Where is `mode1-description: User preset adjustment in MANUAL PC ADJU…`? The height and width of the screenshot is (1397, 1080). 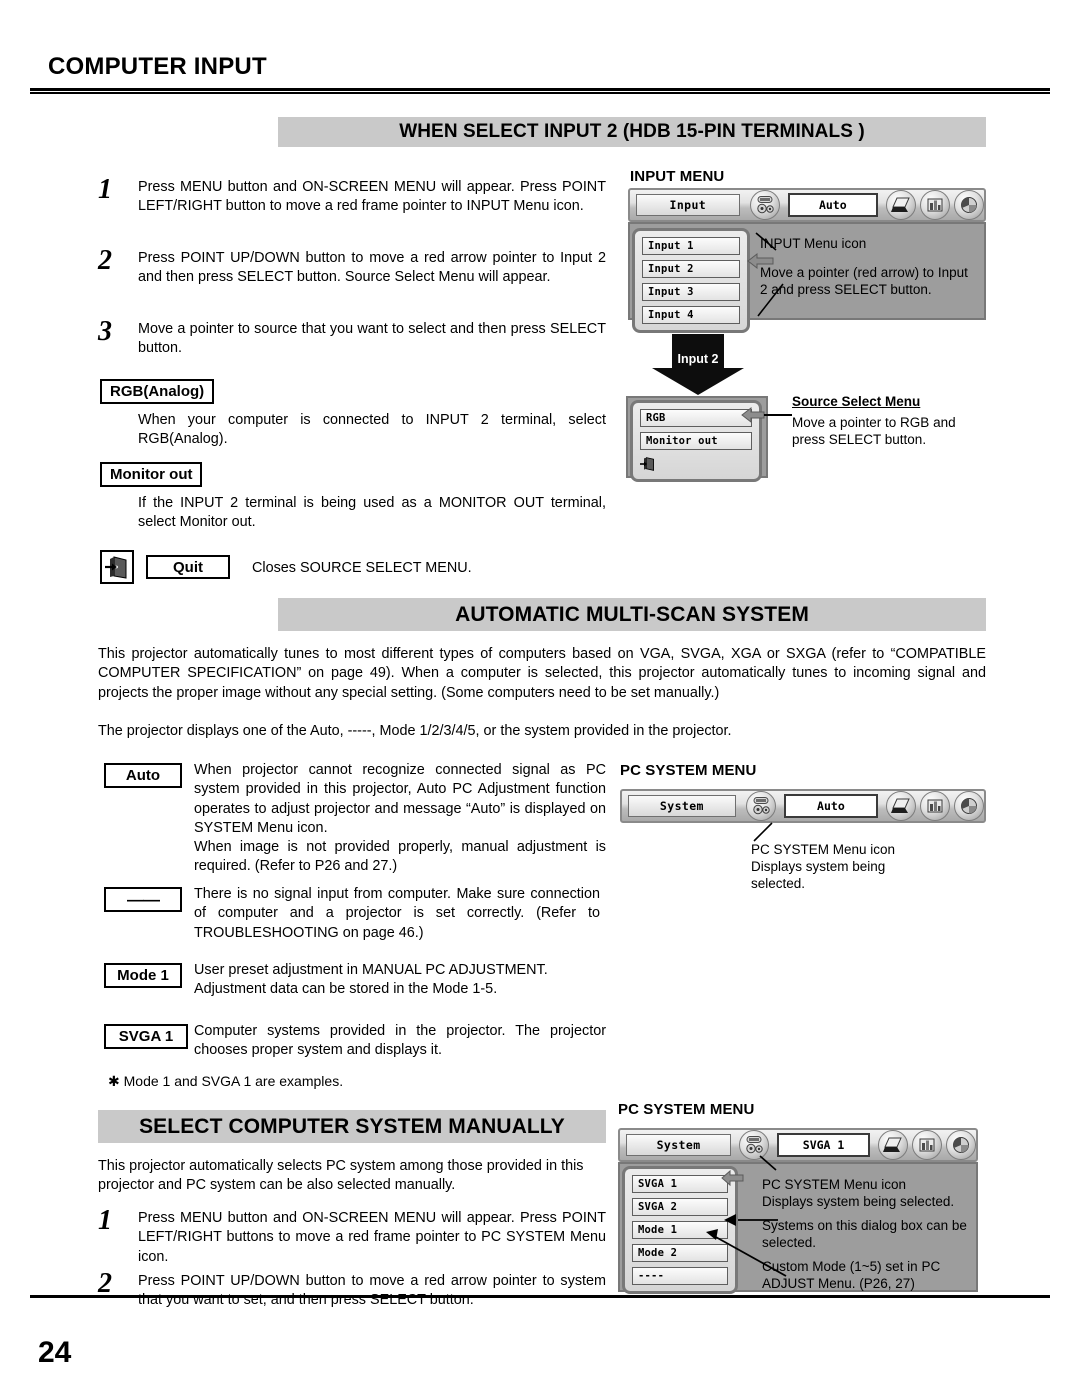 mode1-description: User preset adjustment in MANUAL PC ADJU… is located at coordinates (371, 980).